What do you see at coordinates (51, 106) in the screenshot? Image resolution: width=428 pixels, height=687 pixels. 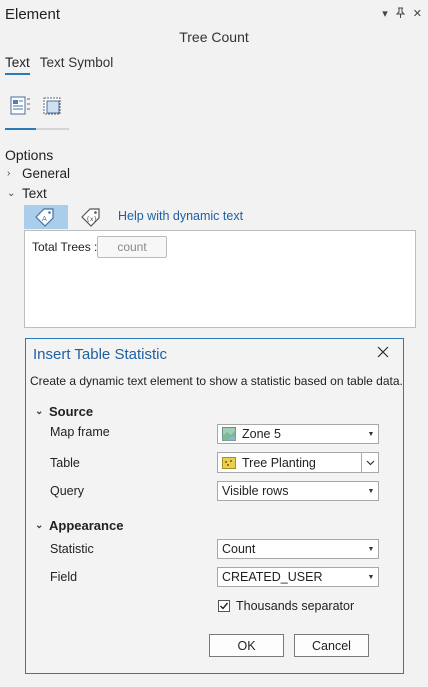 I see `placement-icon` at bounding box center [51, 106].